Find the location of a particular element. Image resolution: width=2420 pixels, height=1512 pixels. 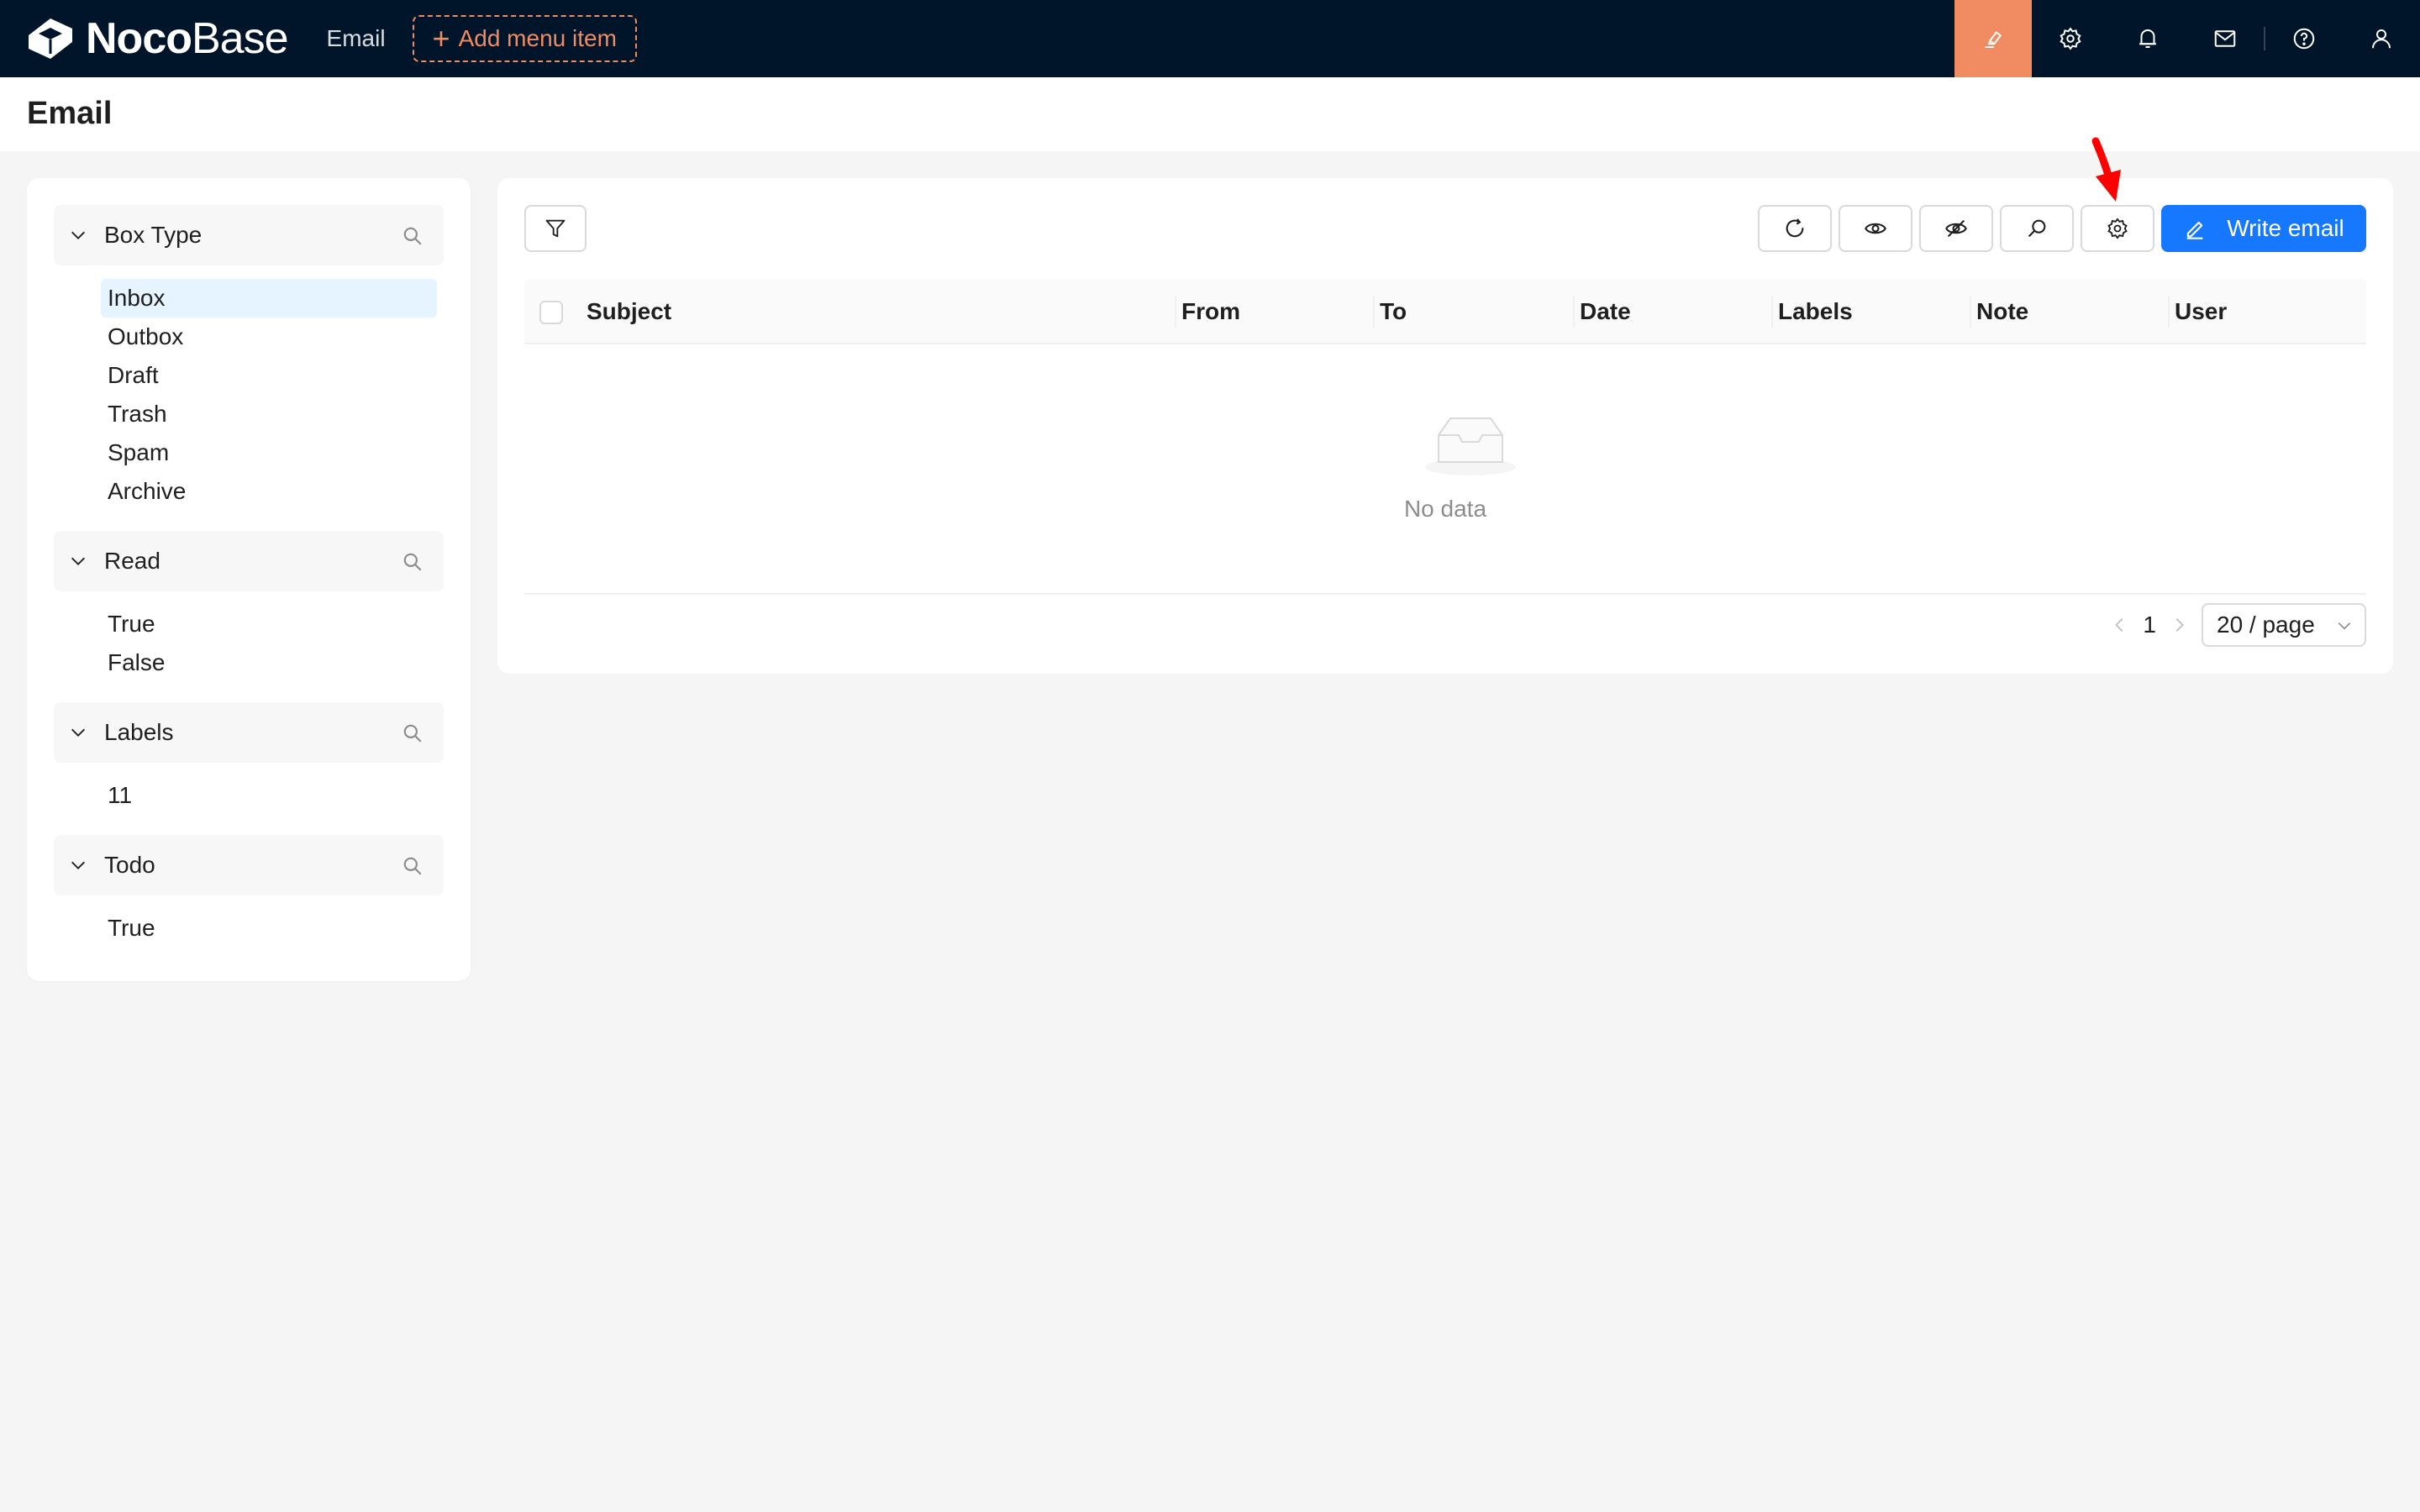

filter-header: Box Type is located at coordinates (249, 235).